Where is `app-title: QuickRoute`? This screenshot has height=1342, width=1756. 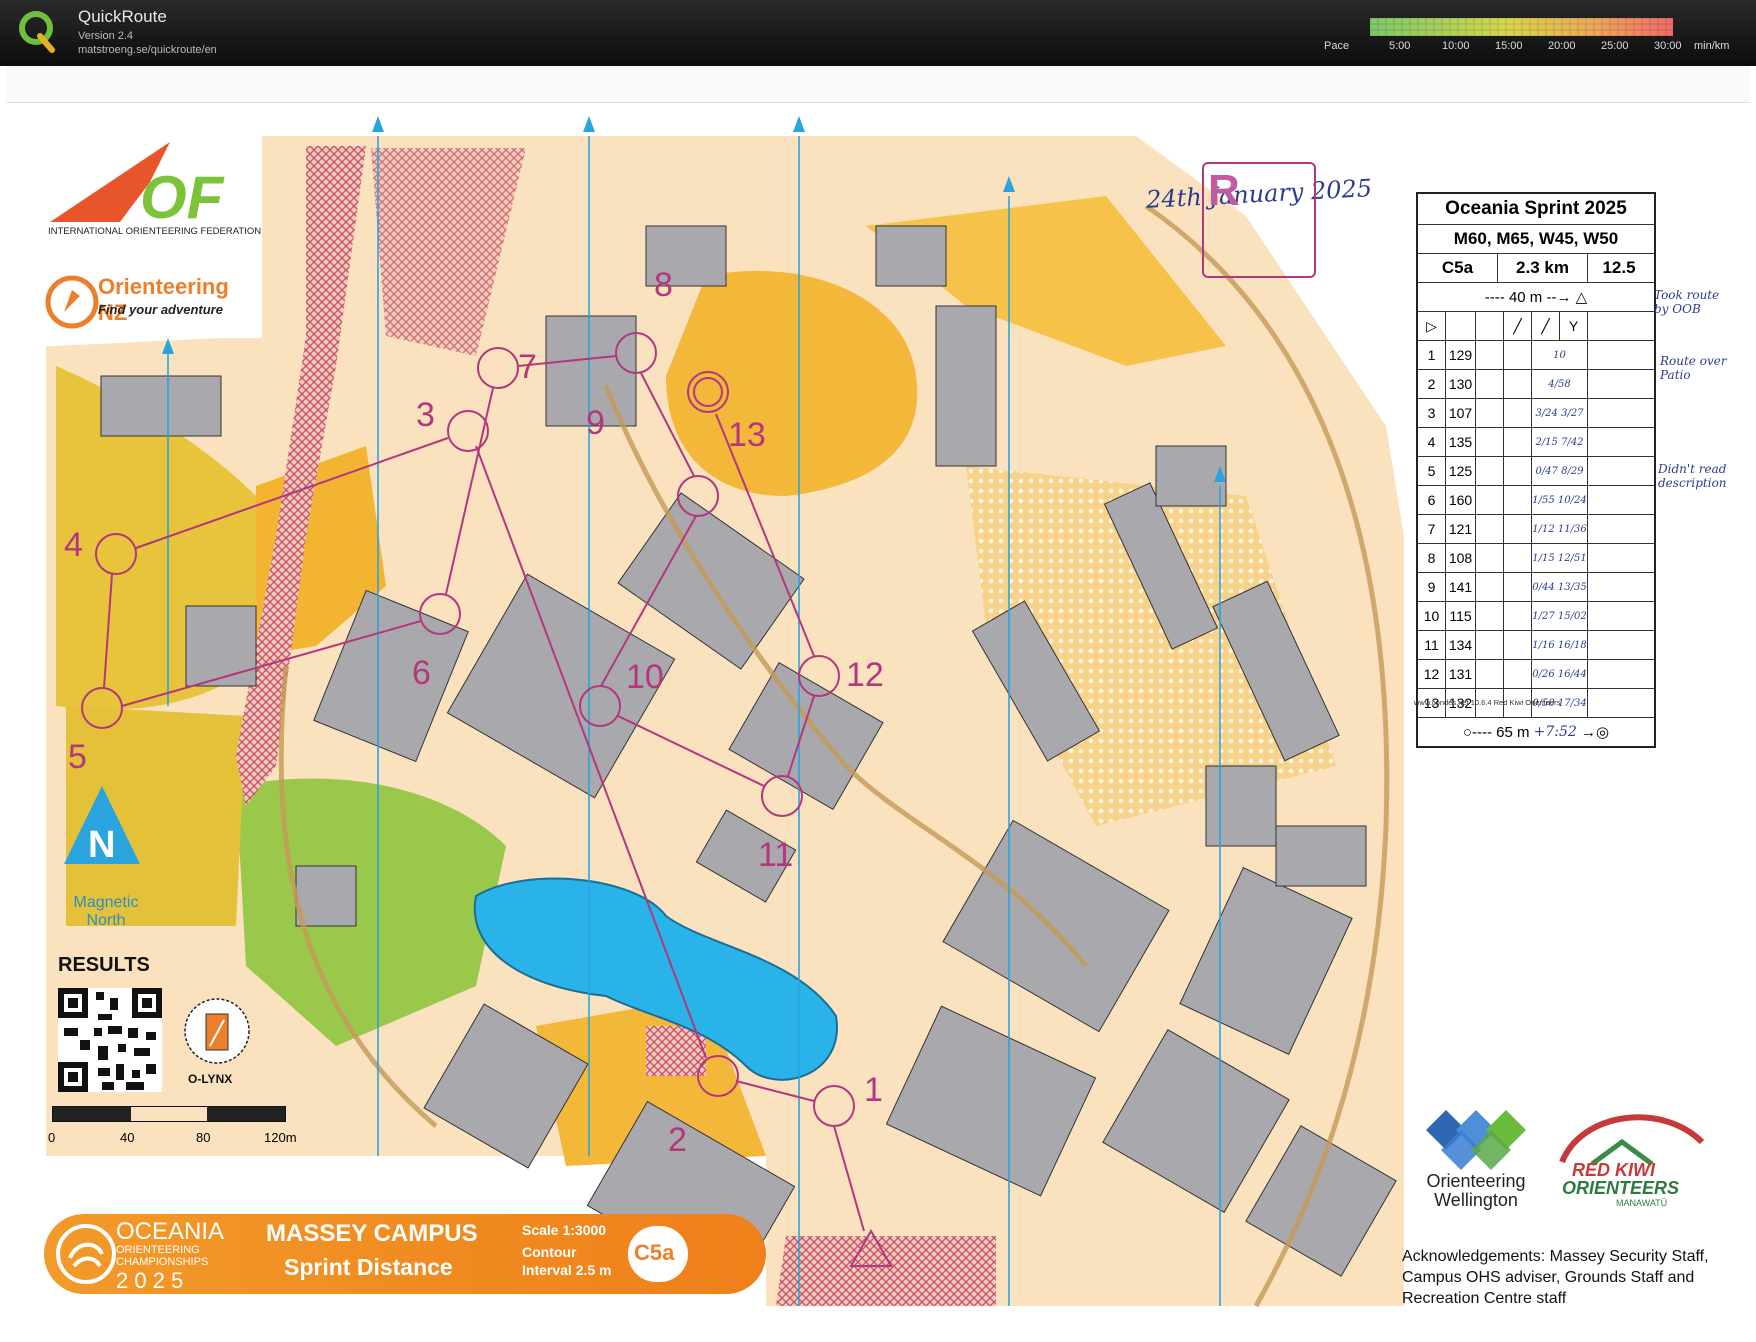
app-title: QuickRoute is located at coordinates (122, 16).